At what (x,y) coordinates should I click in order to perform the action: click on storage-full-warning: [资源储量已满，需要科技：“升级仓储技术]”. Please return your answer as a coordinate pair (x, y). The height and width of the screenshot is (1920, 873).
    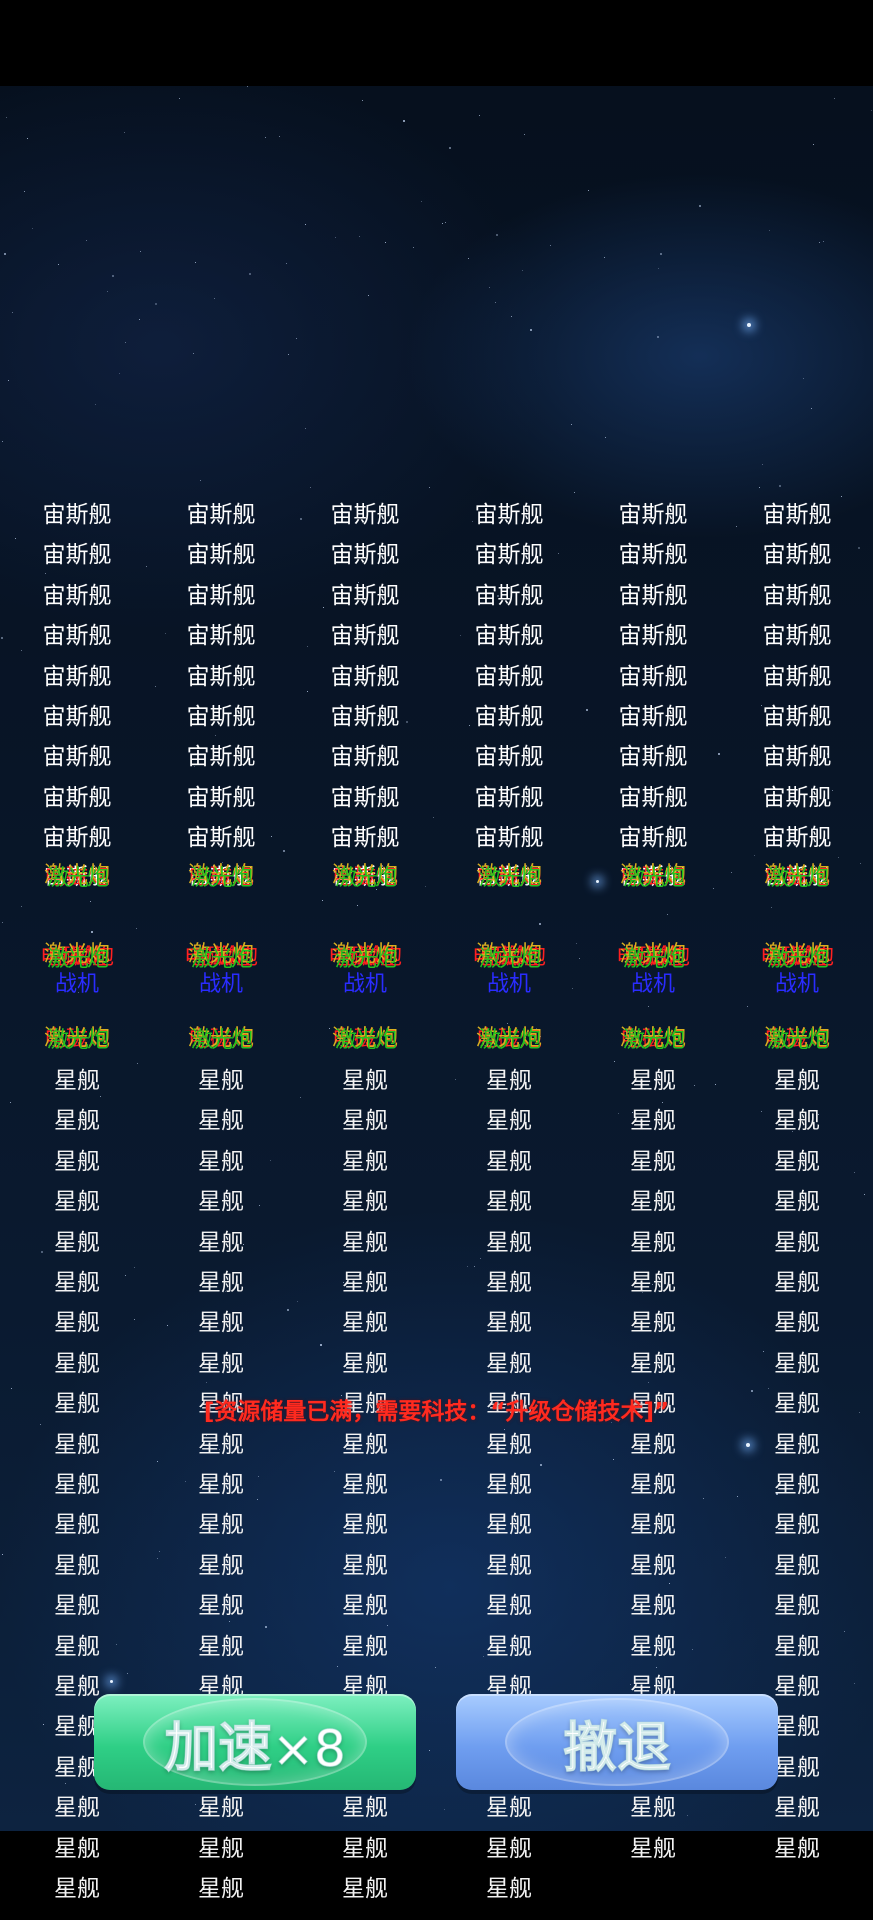
    Looking at the image, I should click on (436, 1412).